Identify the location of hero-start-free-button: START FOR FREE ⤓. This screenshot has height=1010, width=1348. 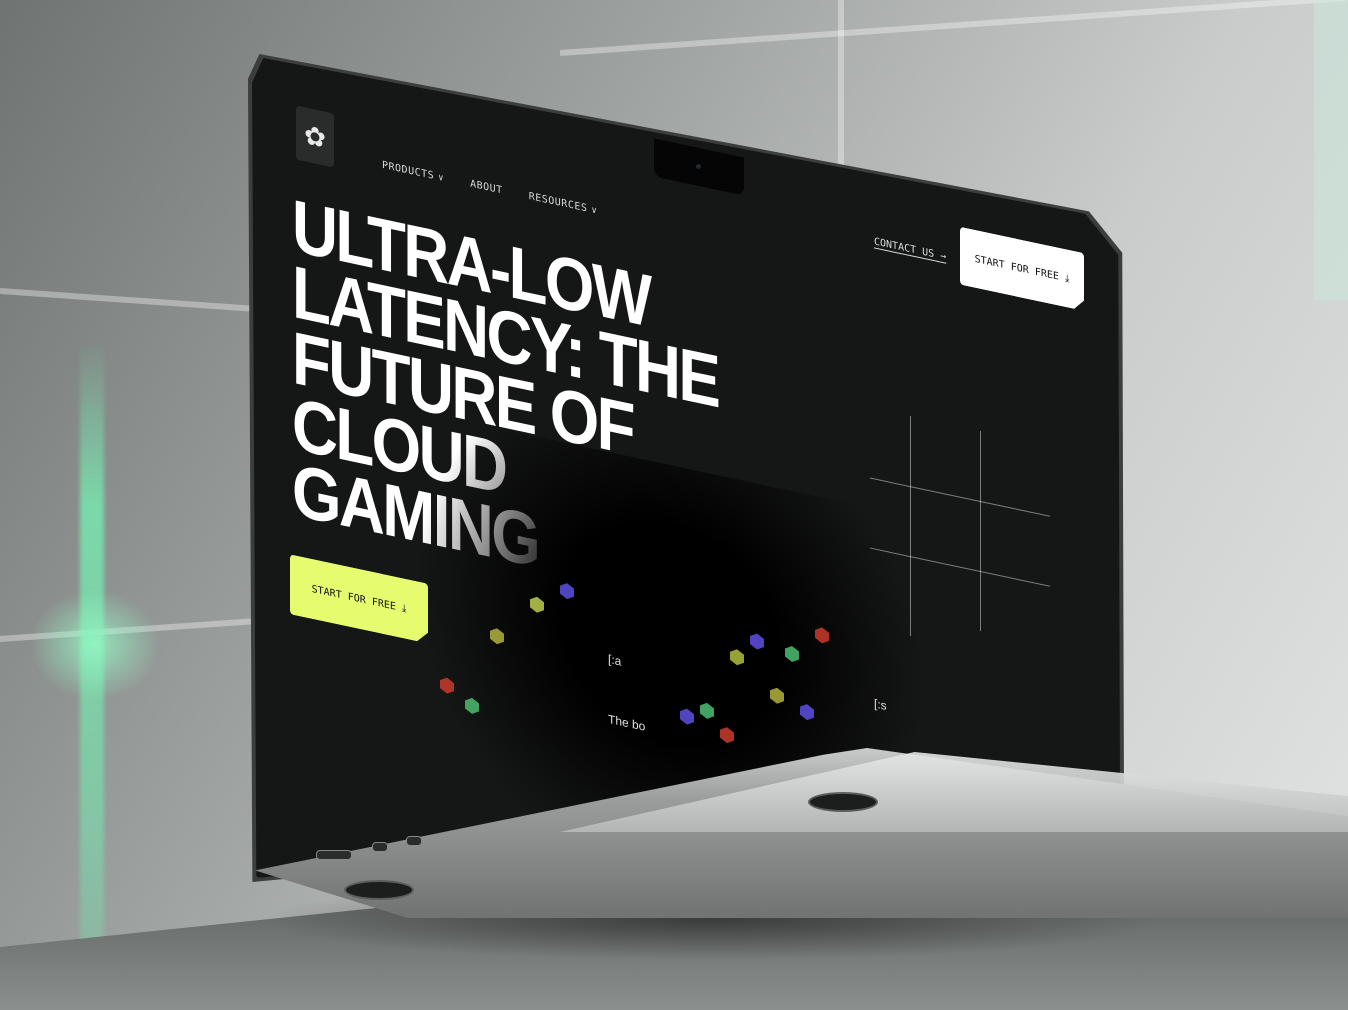
(359, 598).